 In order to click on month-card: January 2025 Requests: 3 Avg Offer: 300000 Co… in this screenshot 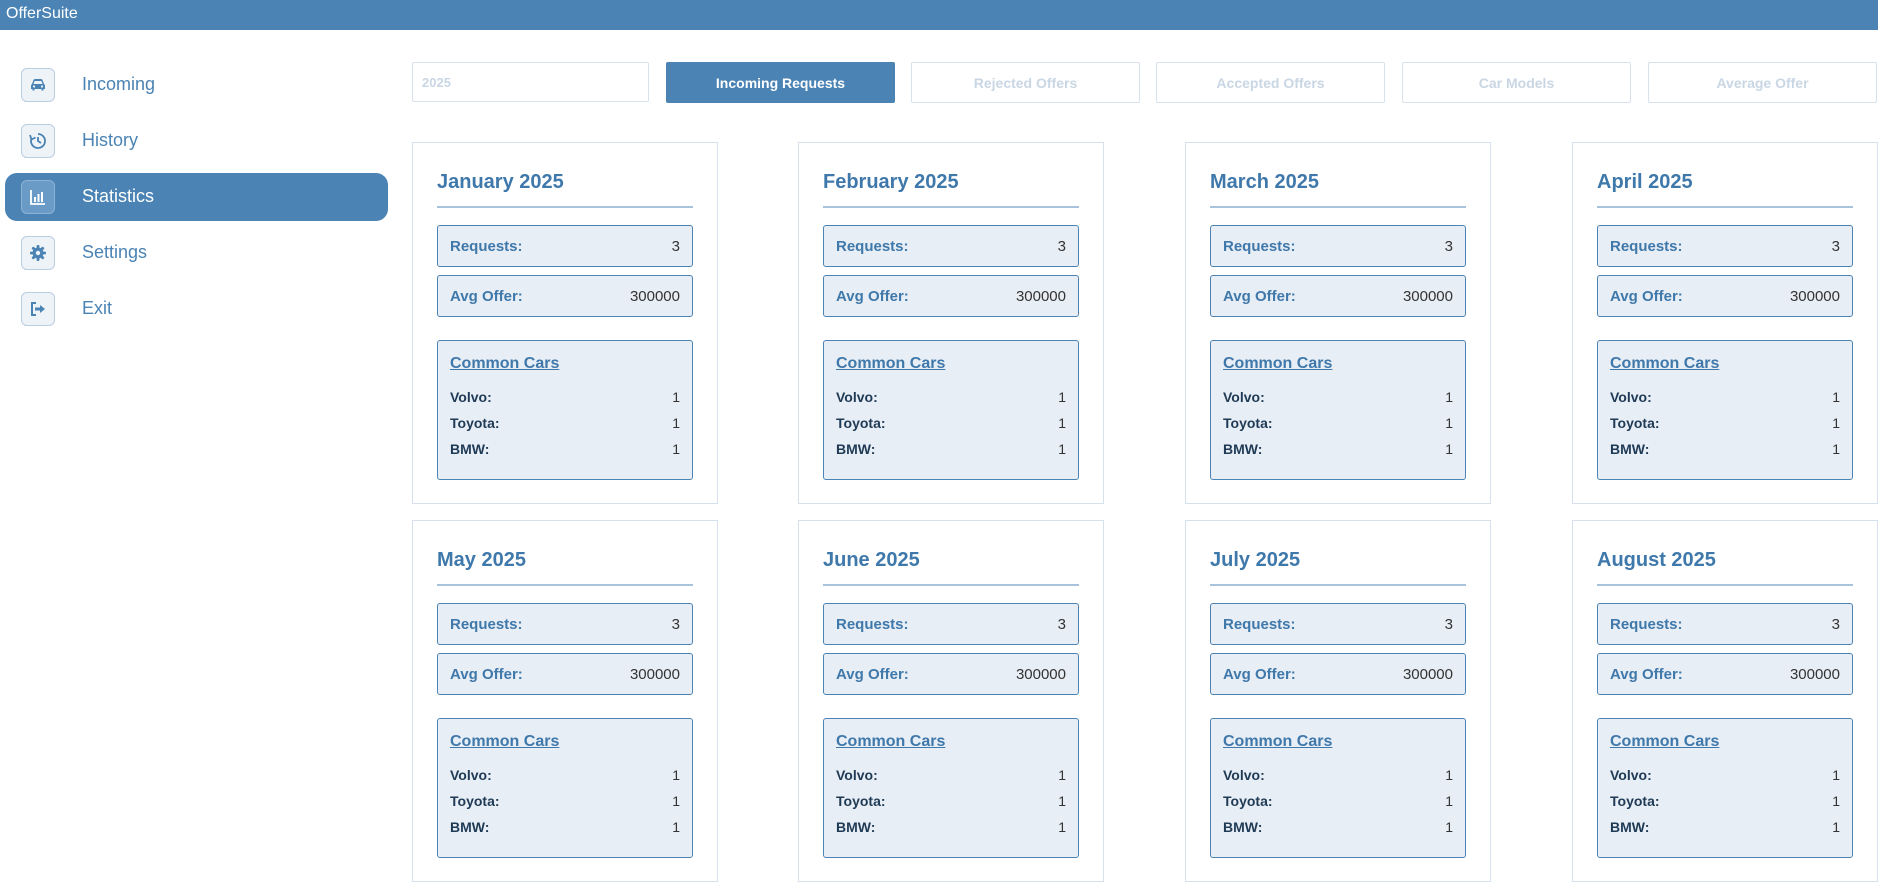, I will do `click(565, 323)`.